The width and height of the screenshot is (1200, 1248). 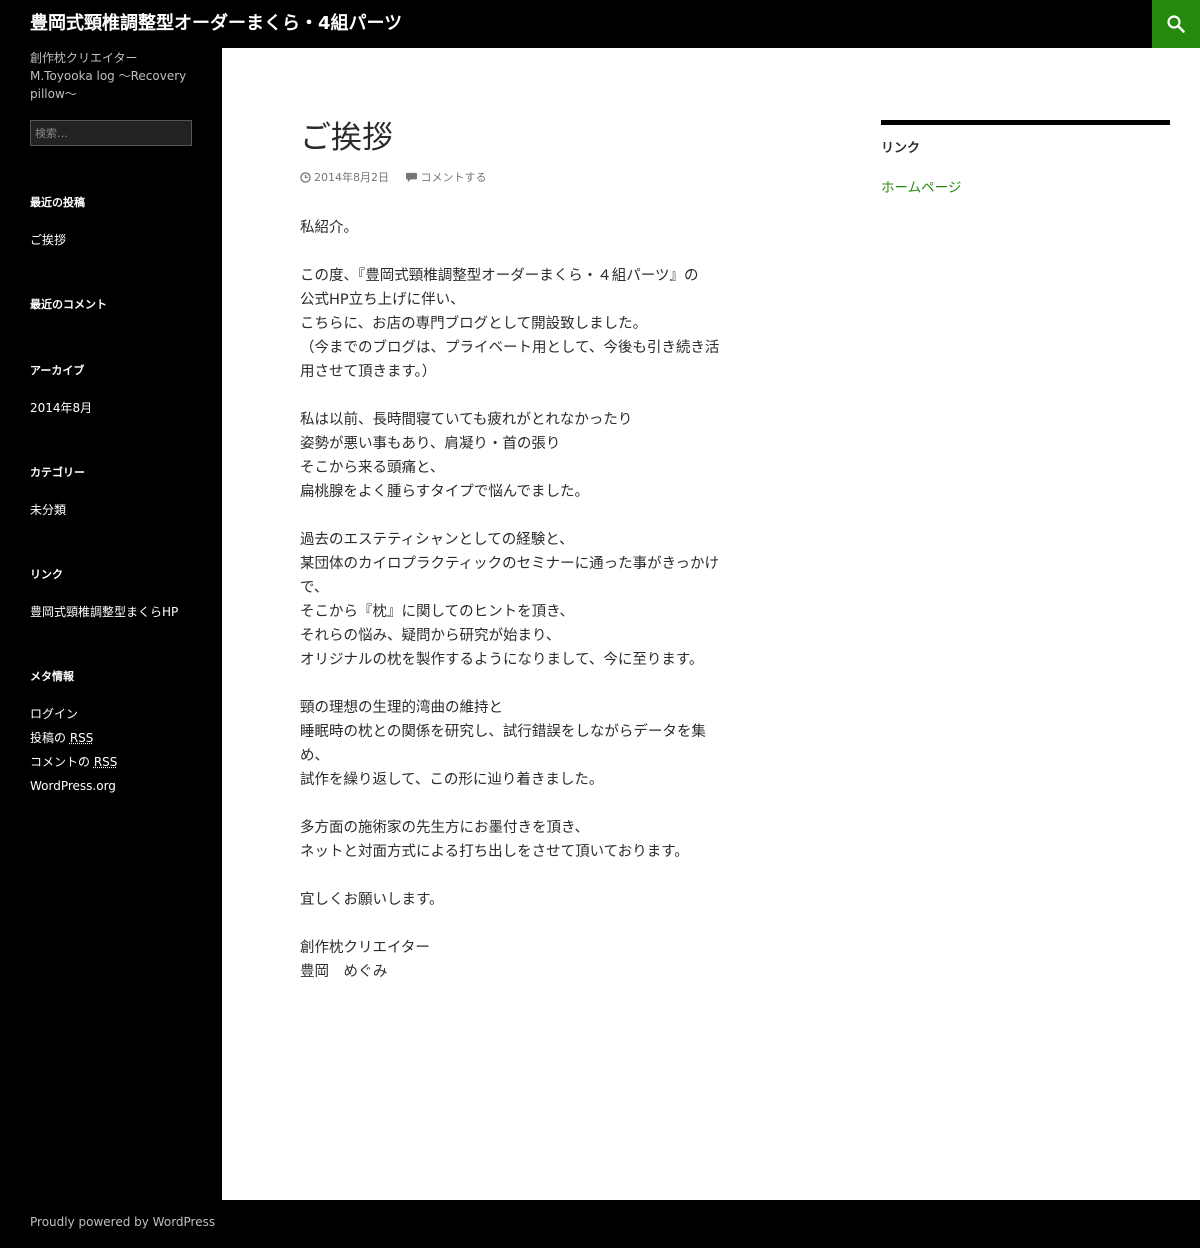 I want to click on site-header: 豊岡式頸椎調整型オーダーまくら・4組パーツ, so click(x=600, y=24).